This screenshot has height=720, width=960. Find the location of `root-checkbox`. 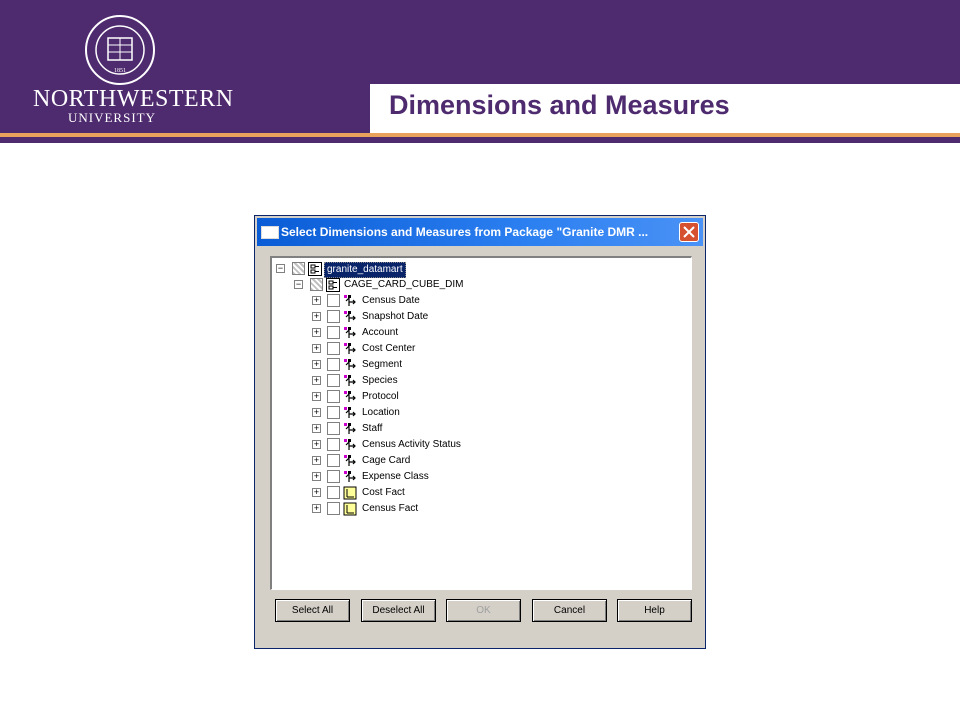

root-checkbox is located at coordinates (298, 268).